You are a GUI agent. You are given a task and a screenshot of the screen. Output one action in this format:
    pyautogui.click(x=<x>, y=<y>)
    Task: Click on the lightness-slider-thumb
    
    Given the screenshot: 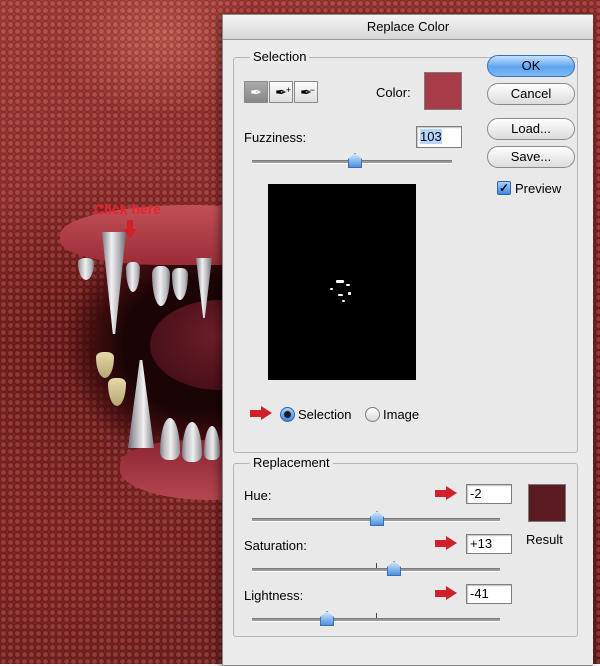 What is the action you would take?
    pyautogui.click(x=327, y=618)
    